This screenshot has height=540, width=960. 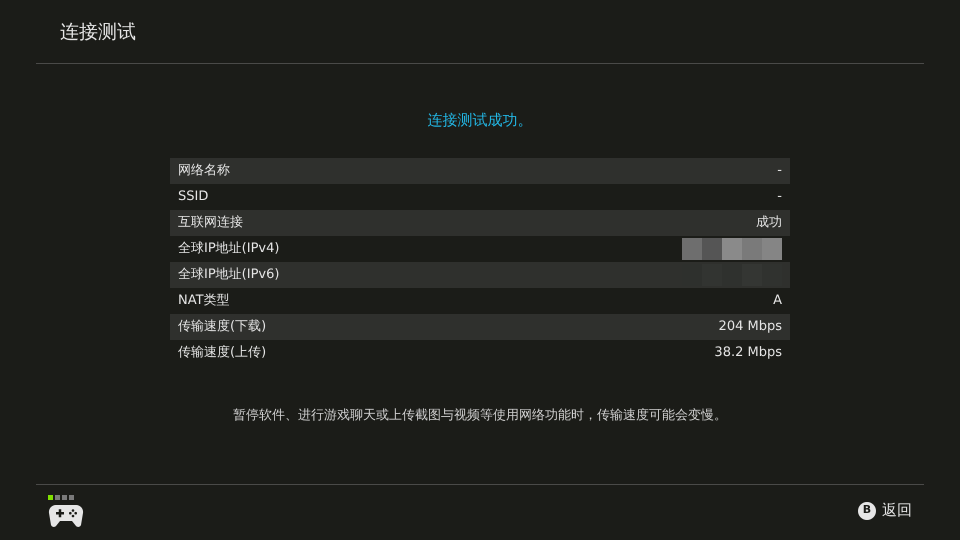 I want to click on row-label: 传输速度(上传), so click(x=222, y=353).